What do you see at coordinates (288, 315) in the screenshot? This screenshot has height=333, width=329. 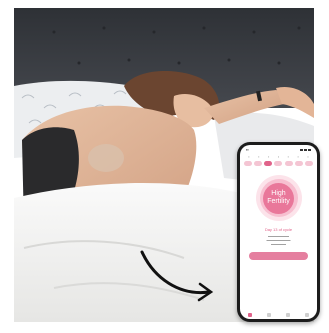 I see `chart-tab-icon` at bounding box center [288, 315].